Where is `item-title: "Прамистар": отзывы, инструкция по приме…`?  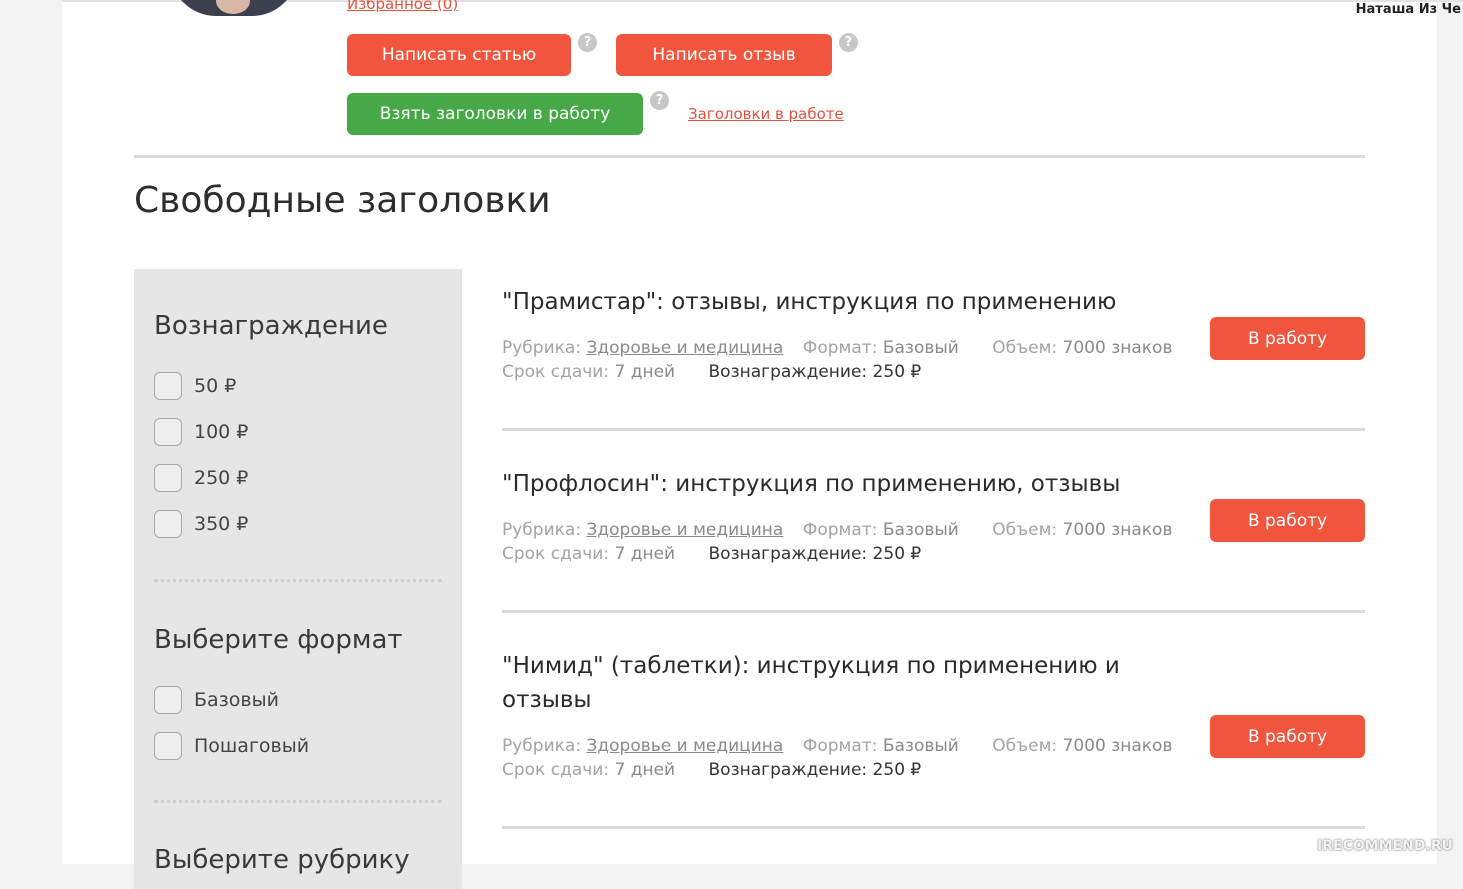
item-title: "Прамистар": отзывы, инструкция по приме… is located at coordinates (822, 302).